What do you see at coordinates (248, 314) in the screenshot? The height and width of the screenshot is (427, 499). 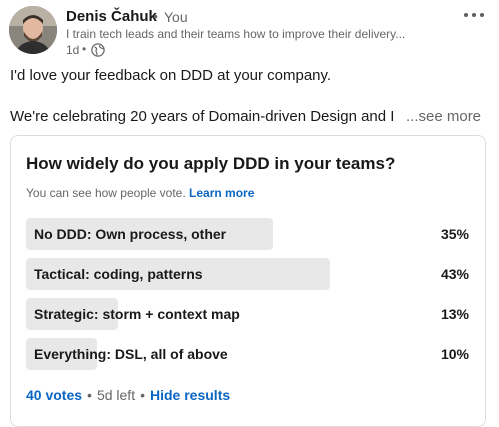 I see `poll-option: Strategic: storm + context map 13%` at bounding box center [248, 314].